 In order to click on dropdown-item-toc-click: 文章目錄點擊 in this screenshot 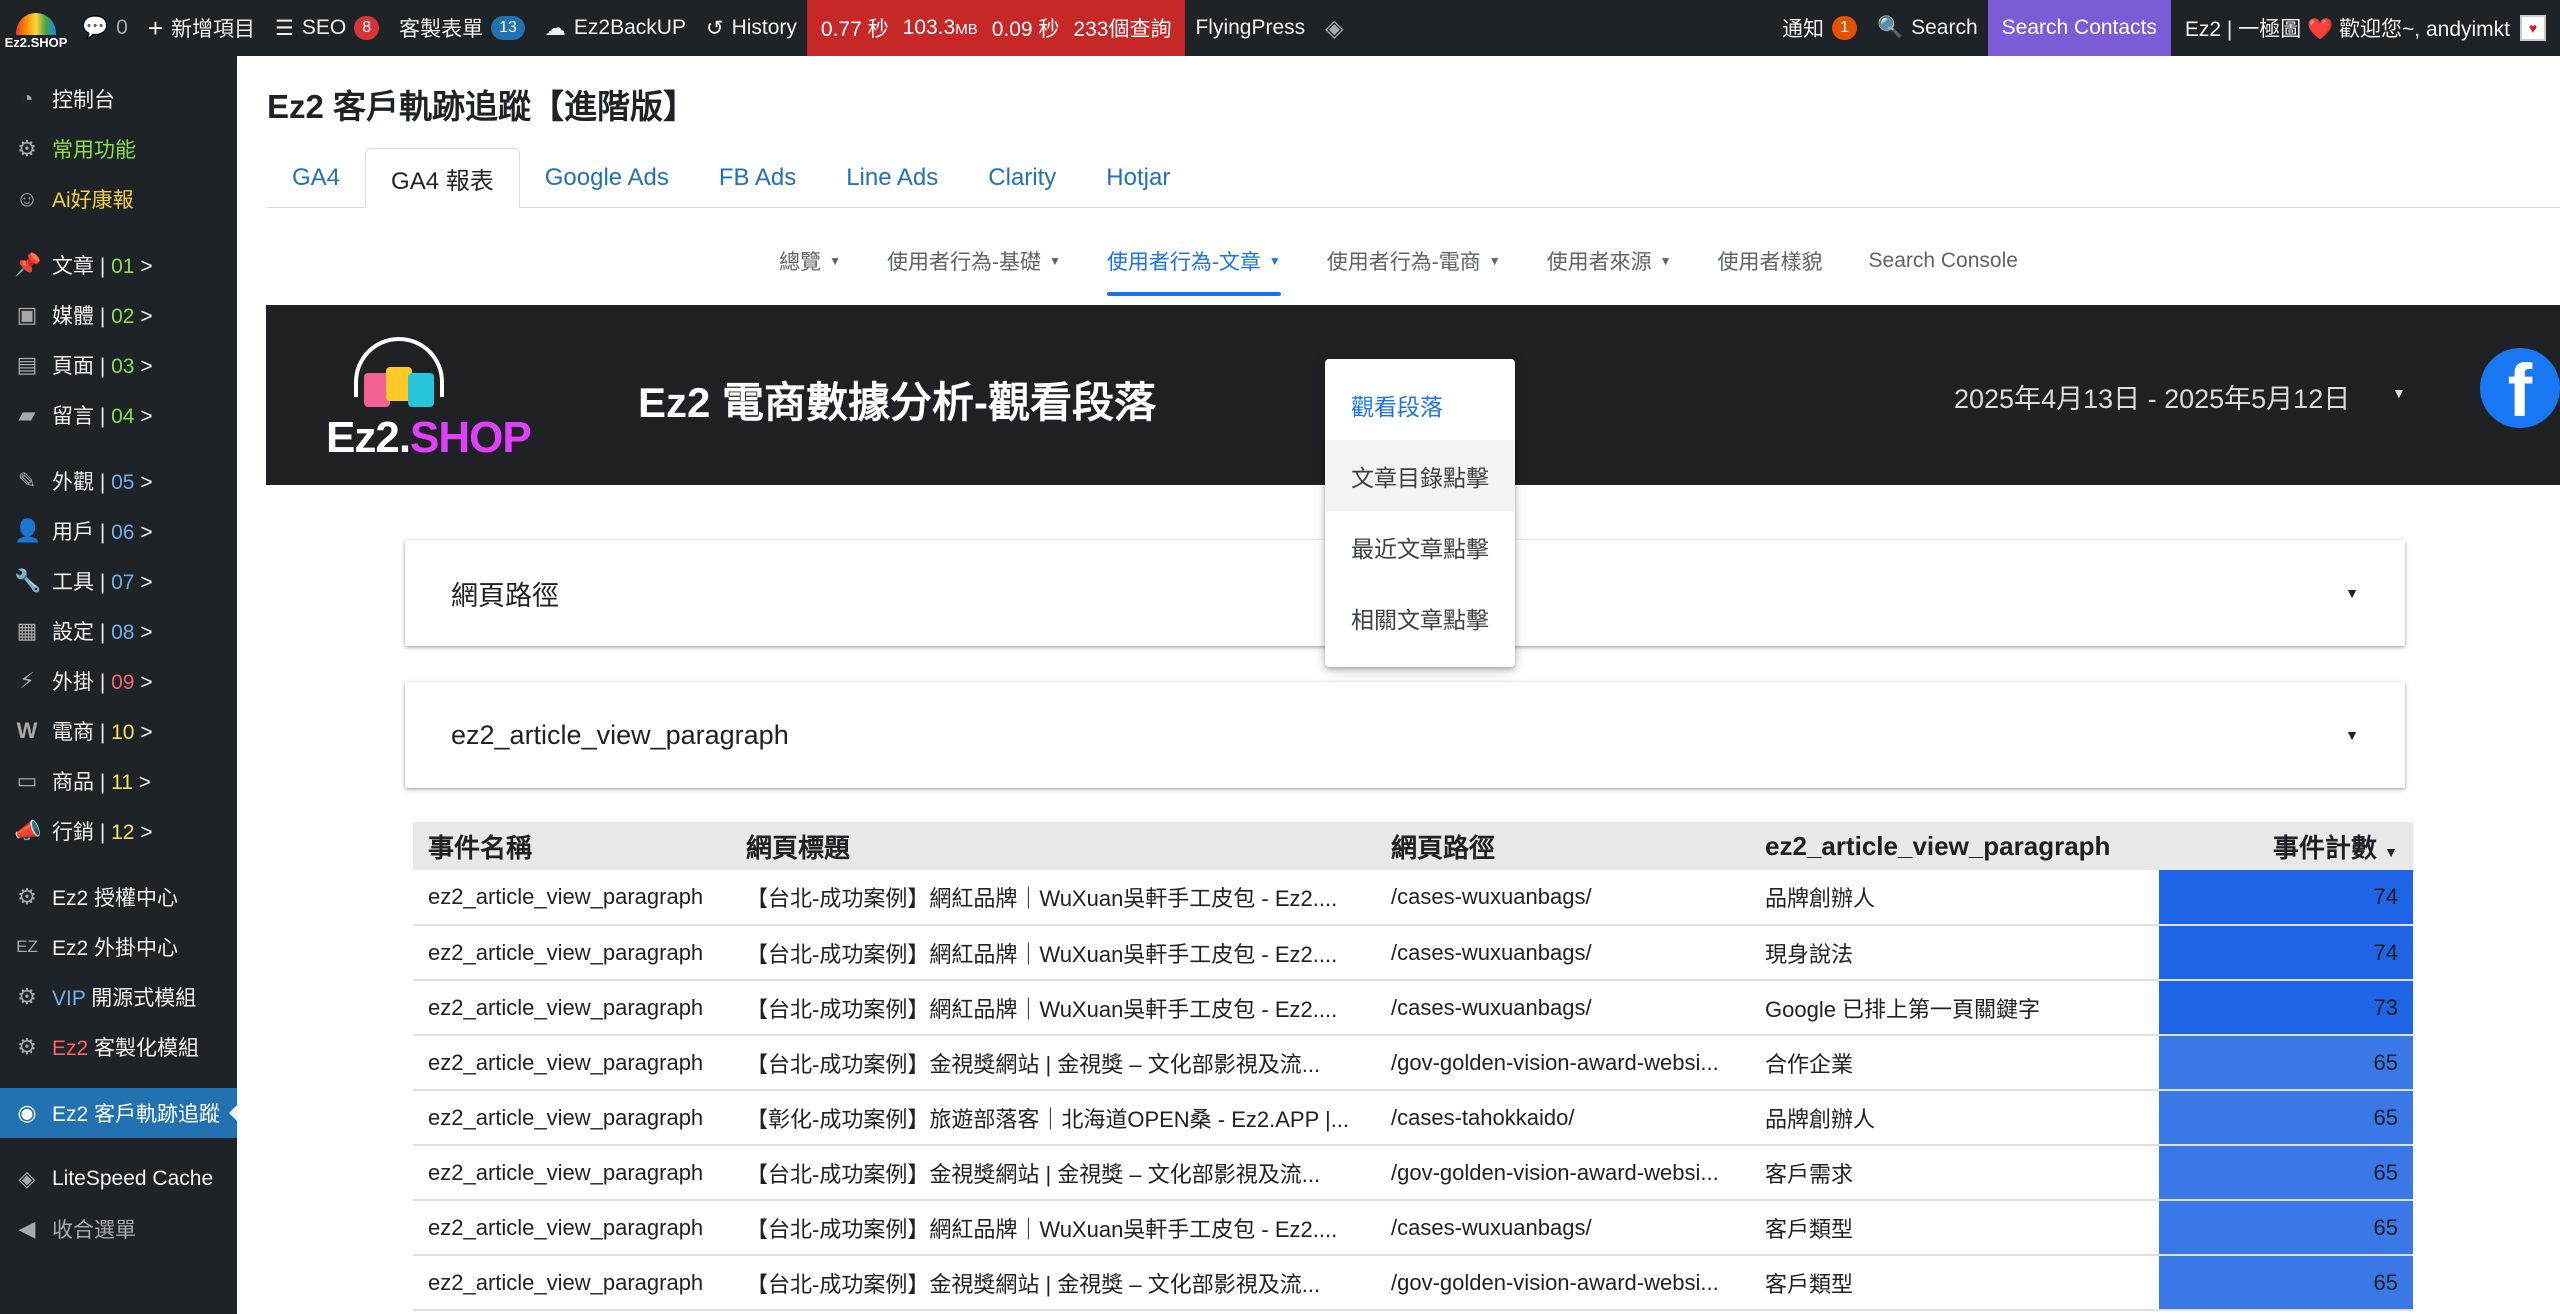, I will do `click(1420, 475)`.